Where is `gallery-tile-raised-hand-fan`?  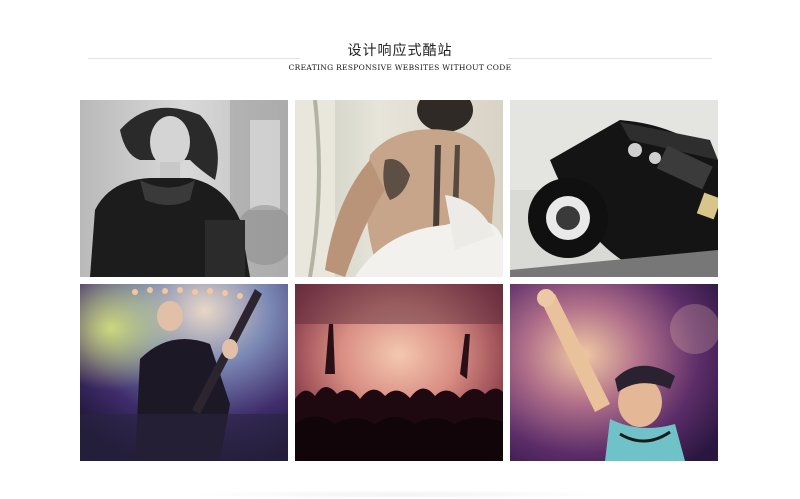
gallery-tile-raised-hand-fan is located at coordinates (614, 372).